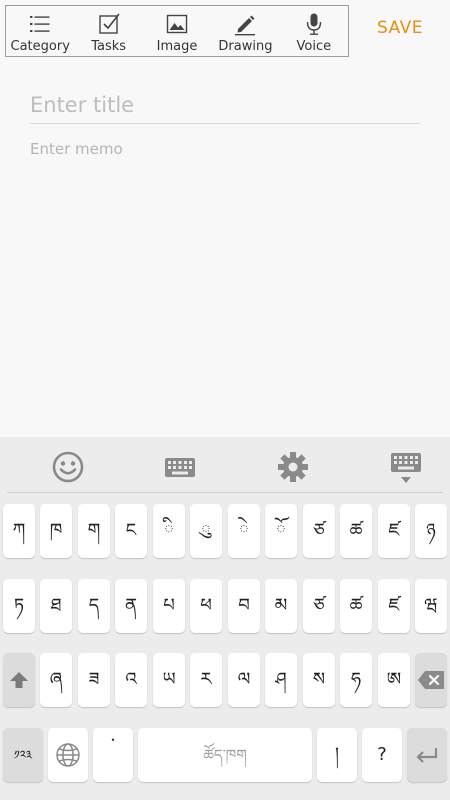 The height and width of the screenshot is (800, 450). I want to click on key: ཟ, so click(94, 680).